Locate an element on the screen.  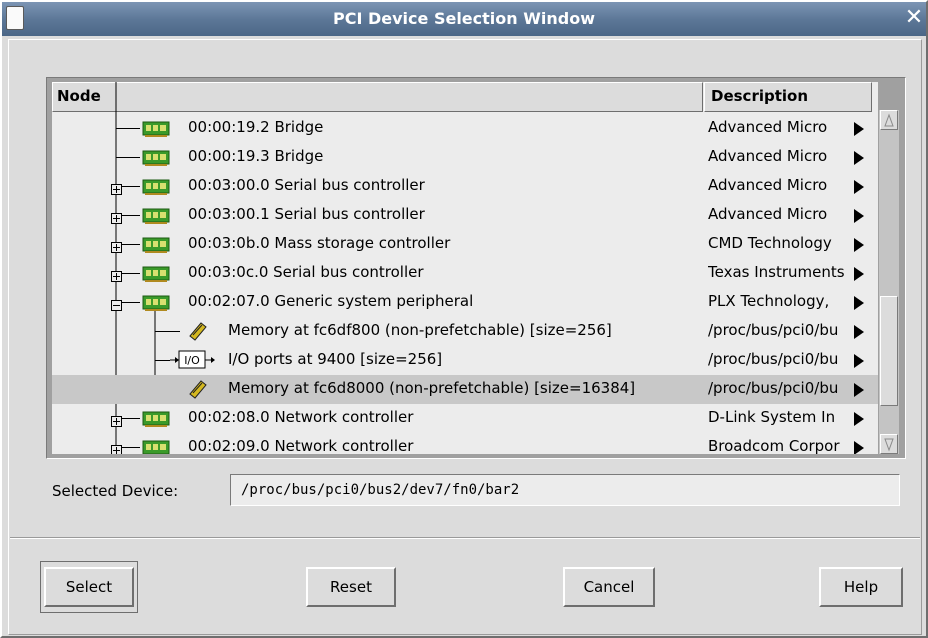
column-header-node: Node is located at coordinates (377, 97).